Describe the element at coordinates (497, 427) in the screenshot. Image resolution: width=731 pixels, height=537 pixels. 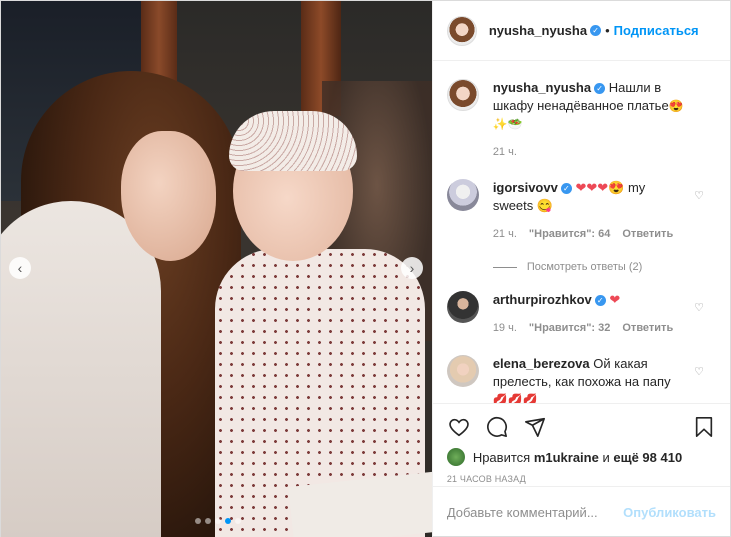
I see `comment-icon` at that location.